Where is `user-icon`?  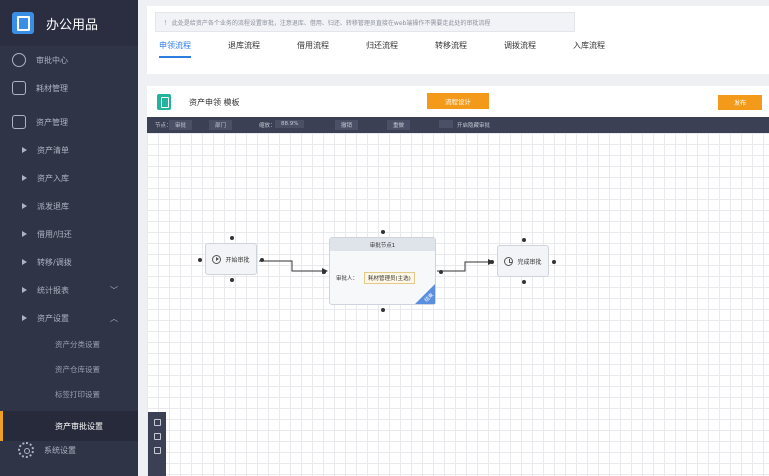 user-icon is located at coordinates (19, 60).